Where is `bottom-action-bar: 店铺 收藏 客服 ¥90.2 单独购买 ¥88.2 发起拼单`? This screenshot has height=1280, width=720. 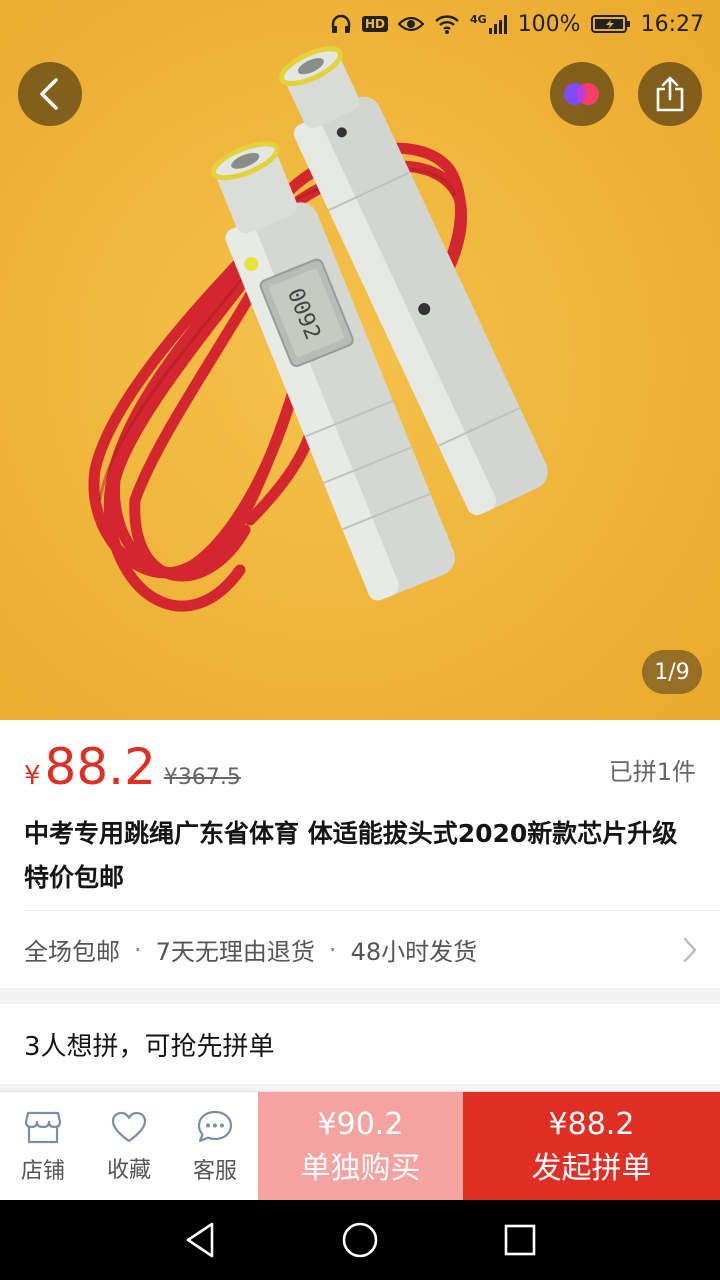
bottom-action-bar: 店铺 收藏 客服 ¥90.2 单独购买 ¥88.2 发起拼单 is located at coordinates (360, 1146).